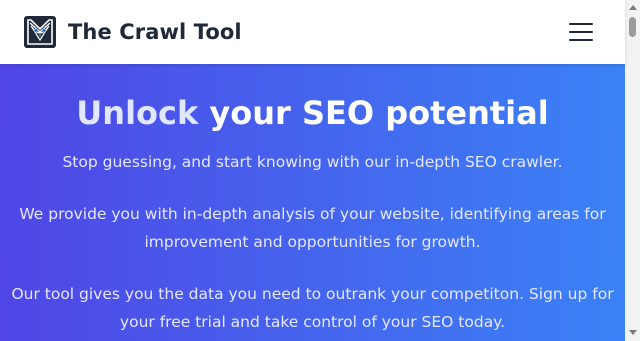  I want to click on hero-title-accent: Unlock, so click(137, 113).